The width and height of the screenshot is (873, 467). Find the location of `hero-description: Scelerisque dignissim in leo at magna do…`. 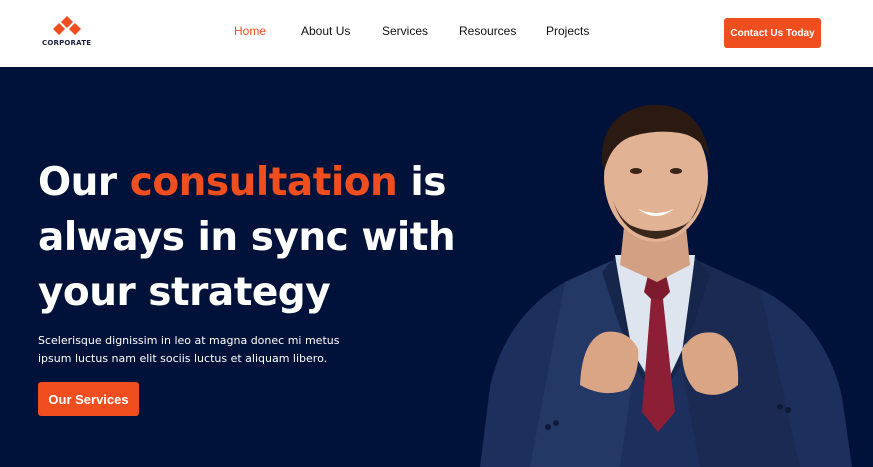

hero-description: Scelerisque dignissim in leo at magna do… is located at coordinates (189, 349).